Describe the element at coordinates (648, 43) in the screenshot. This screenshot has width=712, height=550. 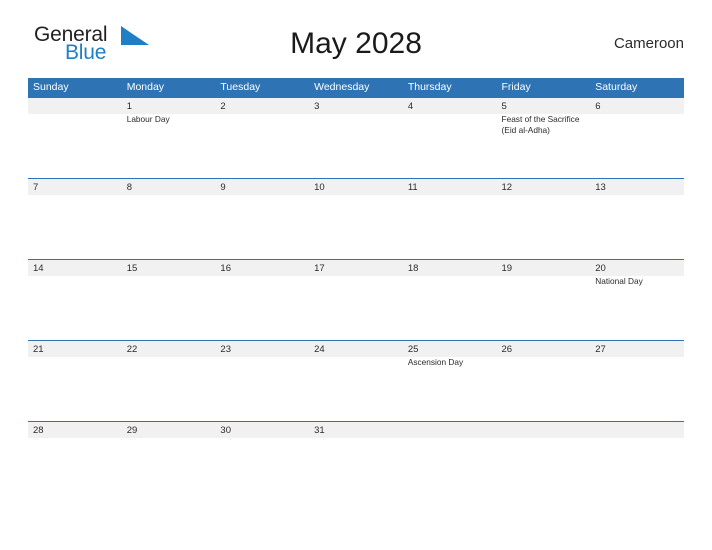
I see `country-label: Cameroon` at that location.